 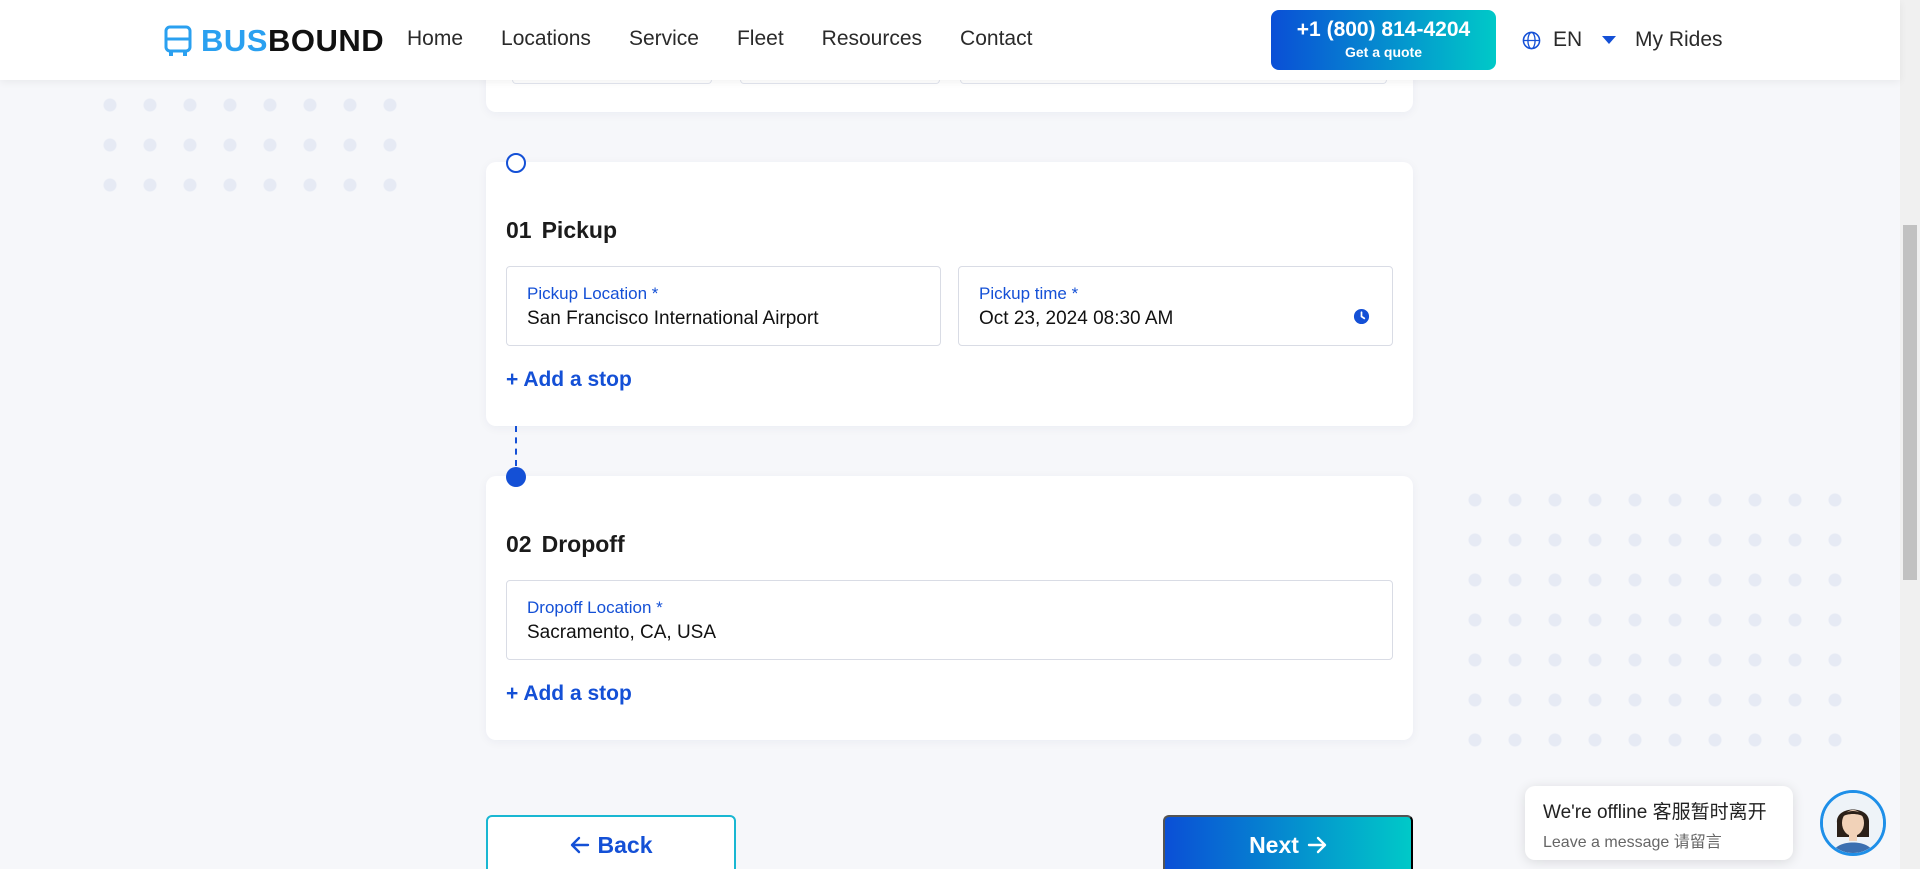 I want to click on dropoff-location-label: Dropoff Location *, so click(x=595, y=607).